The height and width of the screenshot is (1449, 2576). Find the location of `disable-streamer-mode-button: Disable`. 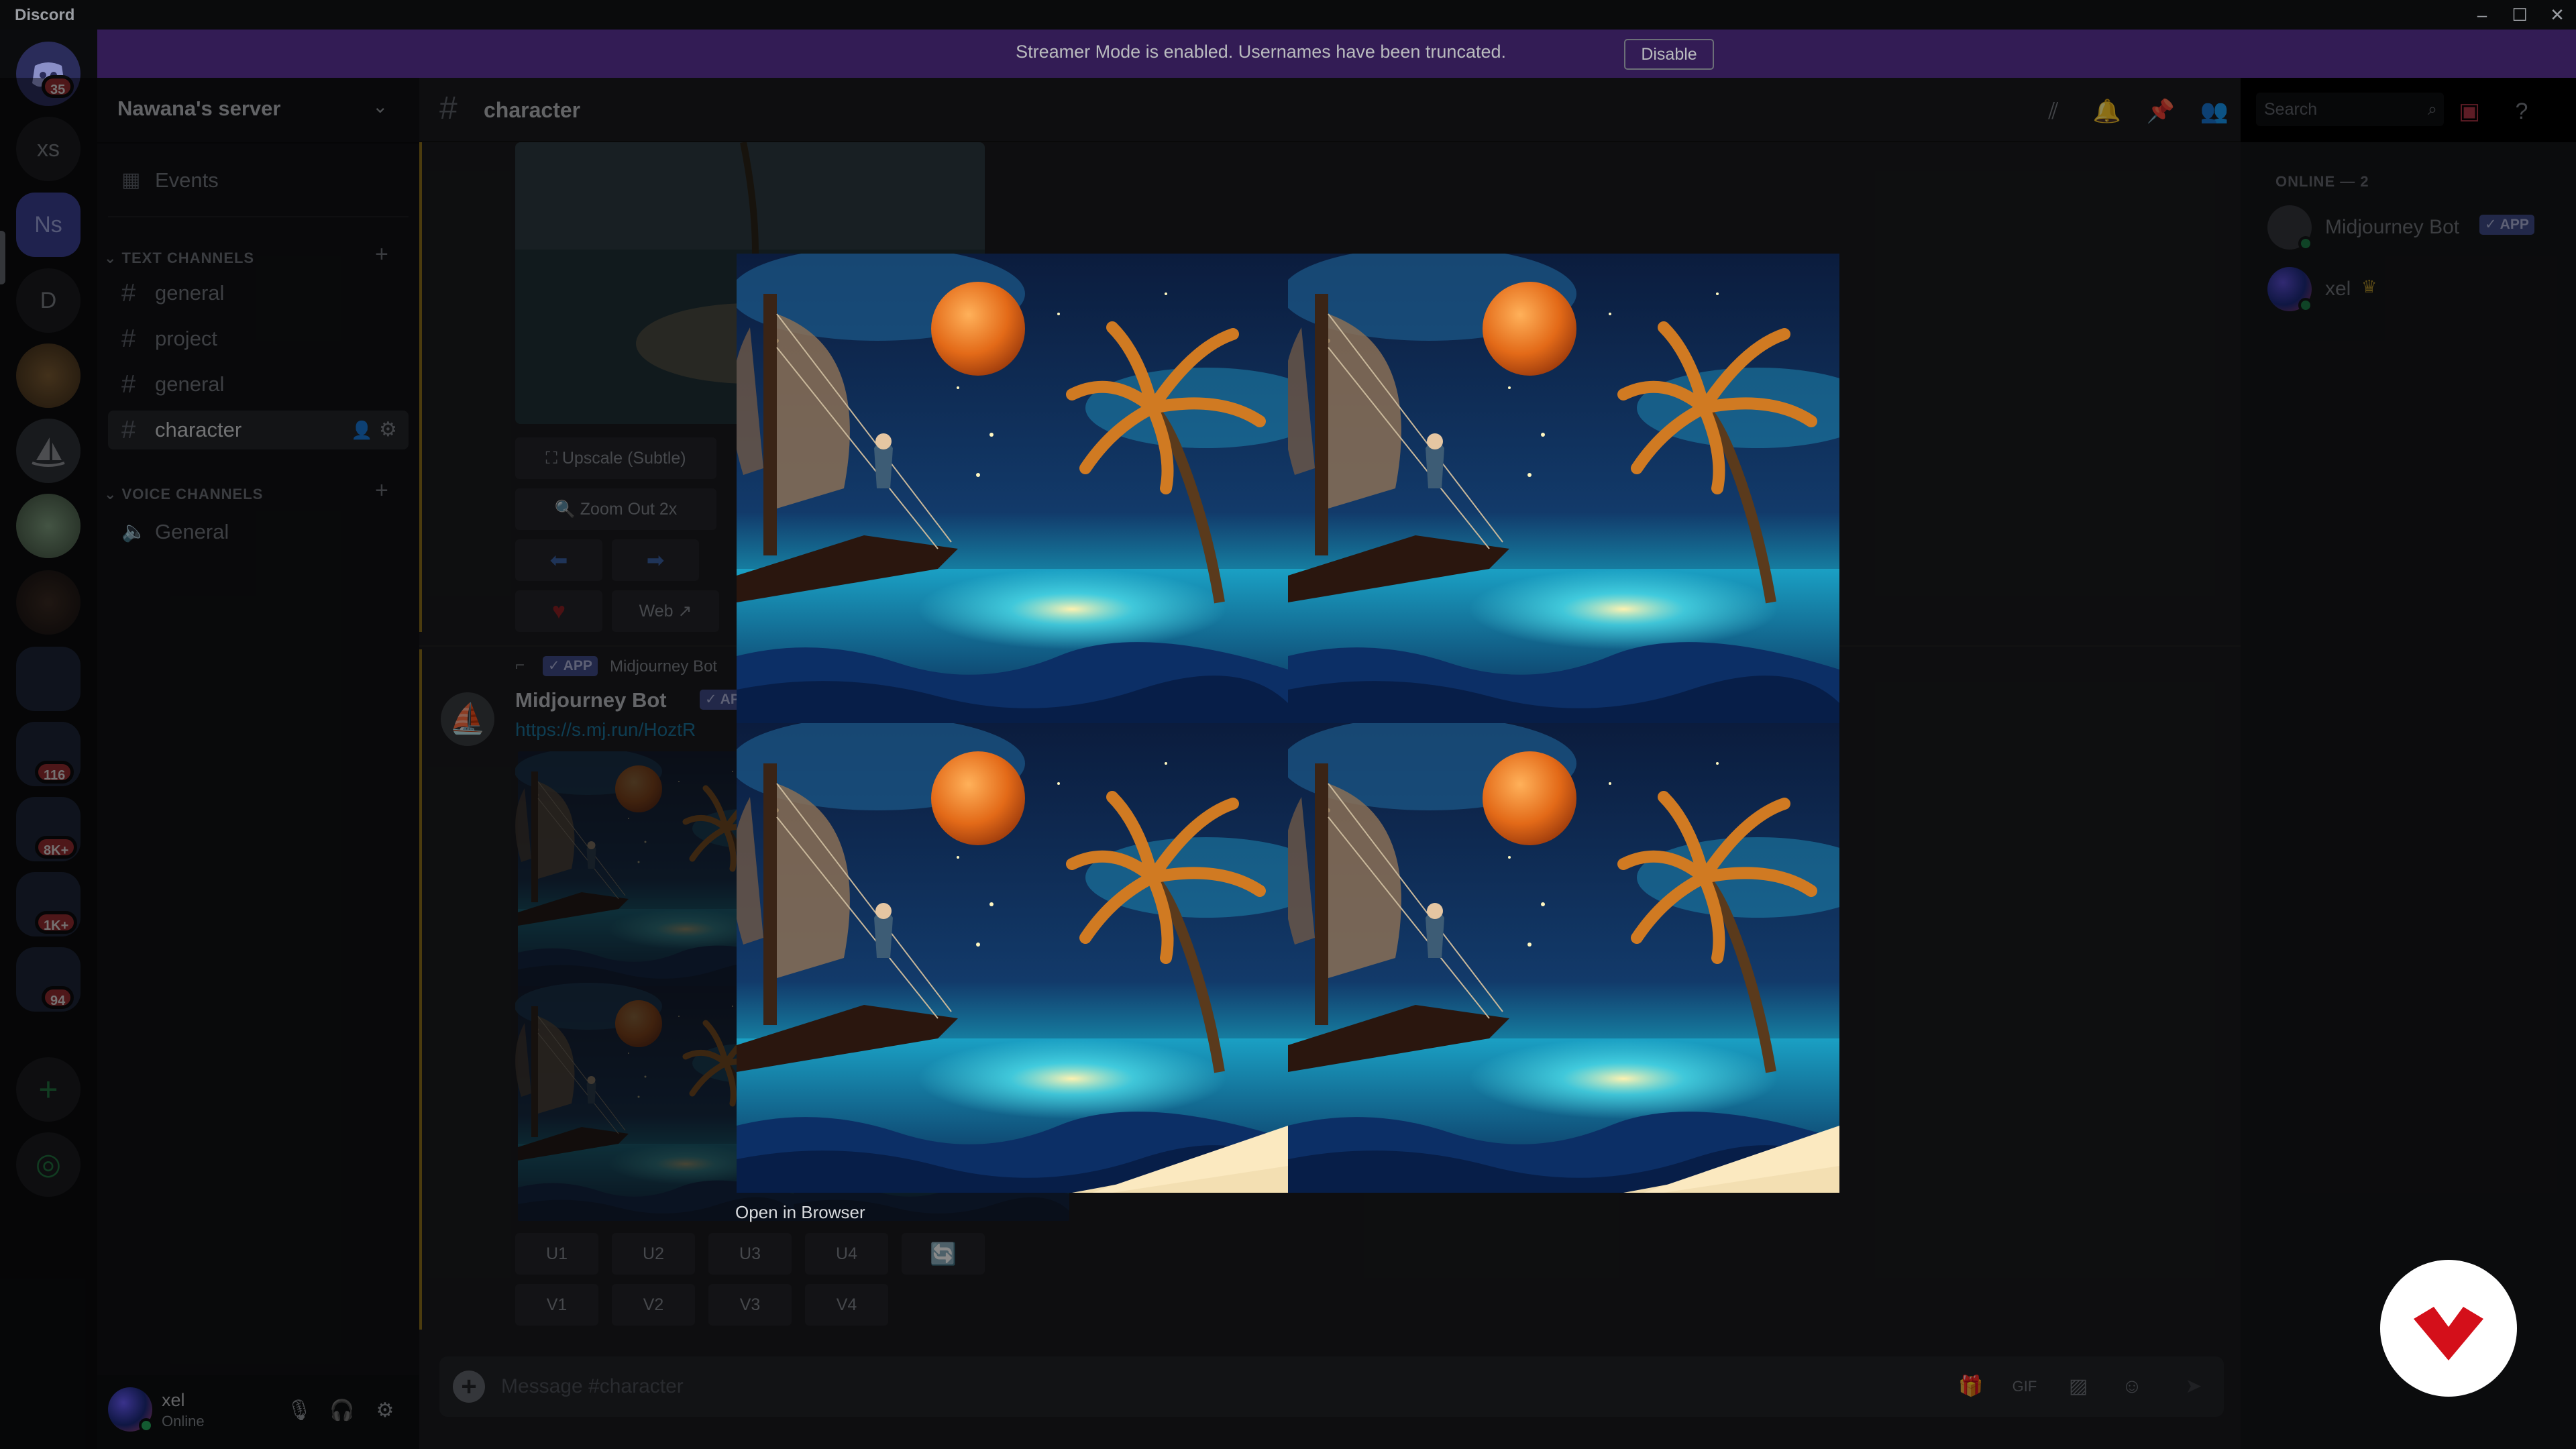

disable-streamer-mode-button: Disable is located at coordinates (1669, 54).